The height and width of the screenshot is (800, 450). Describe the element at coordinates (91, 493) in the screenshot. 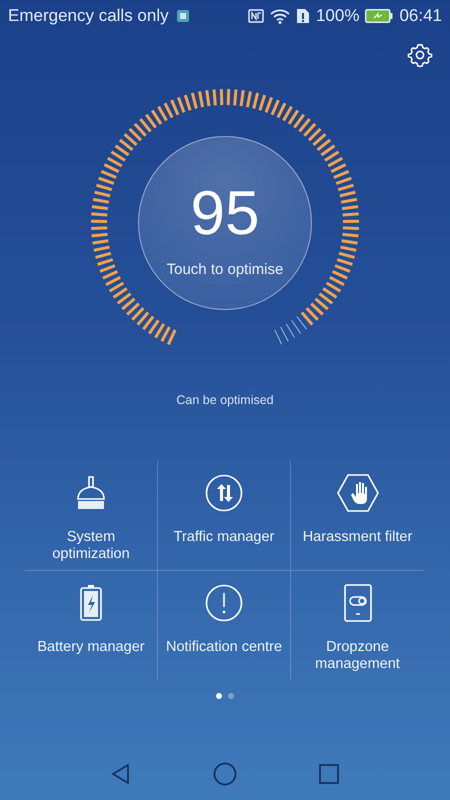

I see `brush-icon` at that location.